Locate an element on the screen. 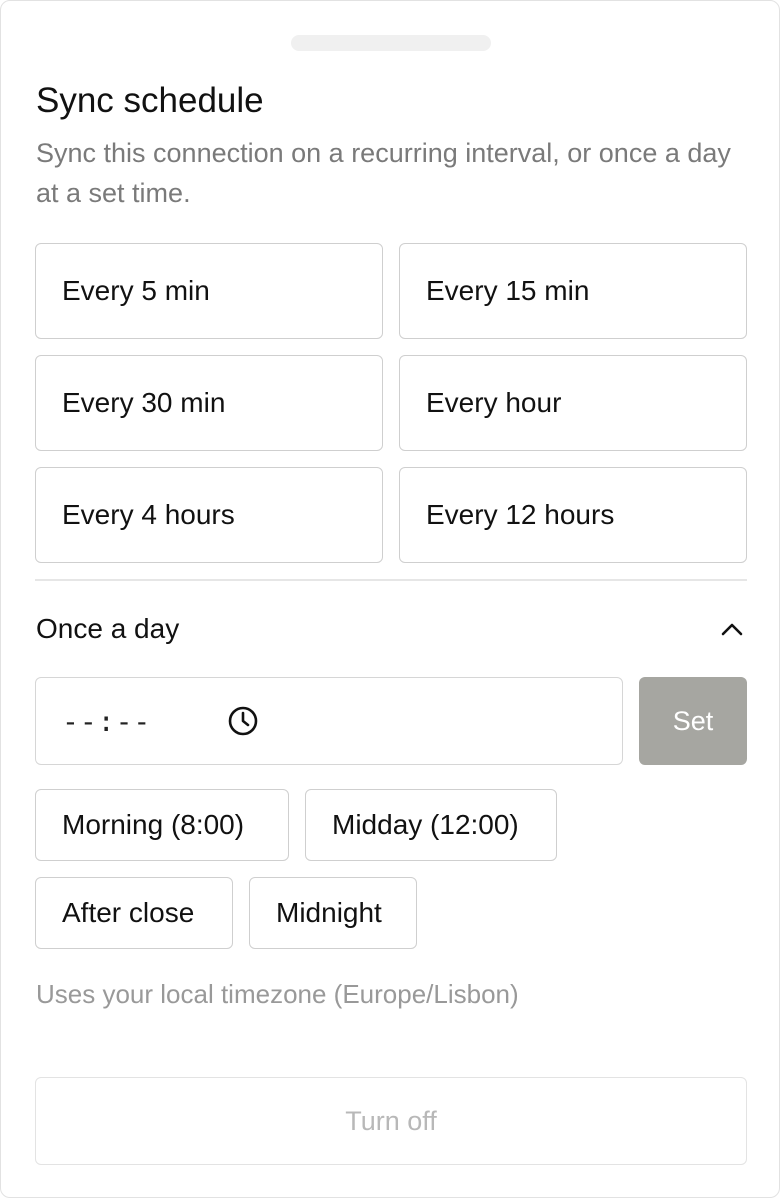 The image size is (780, 1198). chevron-up-icon is located at coordinates (732, 629).